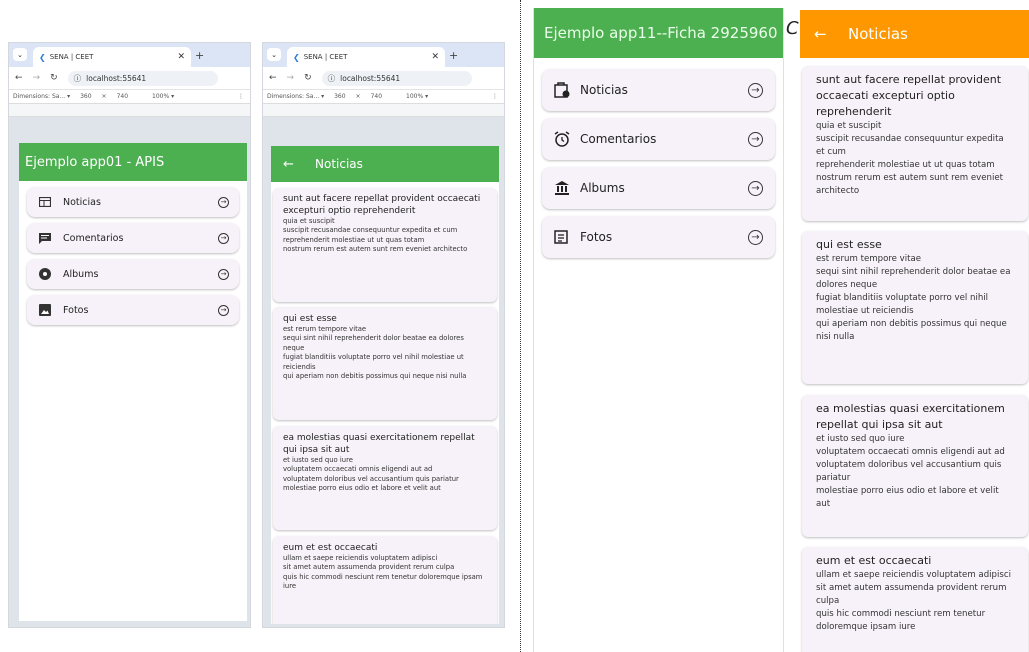 The image size is (1029, 652). Describe the element at coordinates (45, 238) in the screenshot. I see `comment-icon` at that location.